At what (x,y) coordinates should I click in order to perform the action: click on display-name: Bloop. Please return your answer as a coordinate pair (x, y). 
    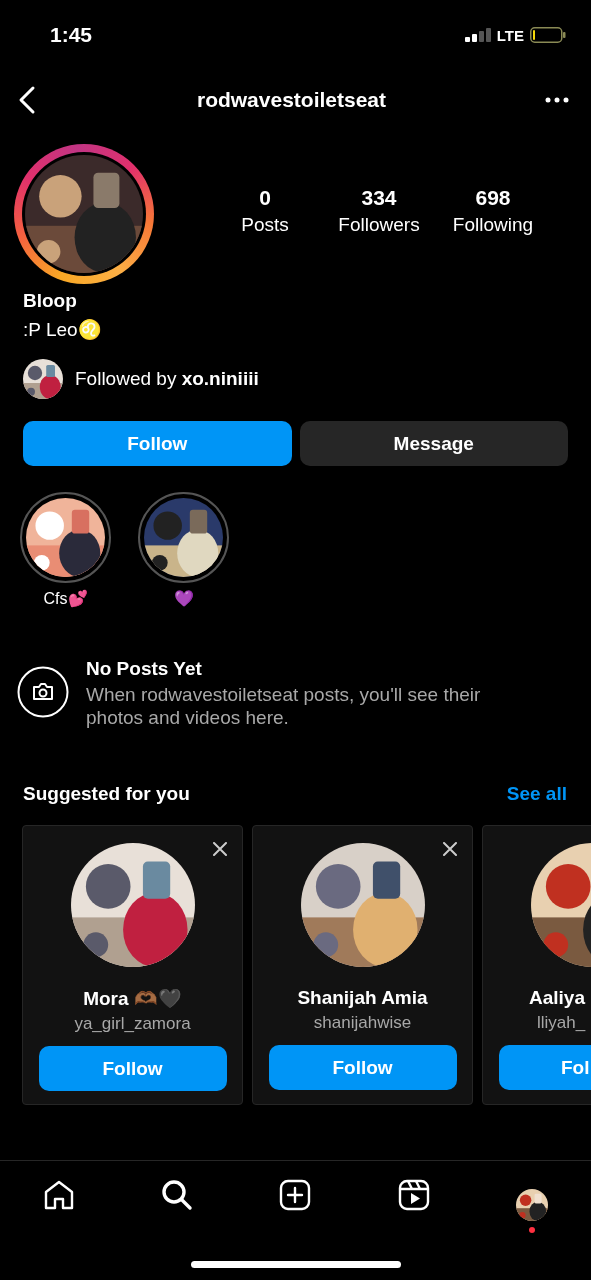
    Looking at the image, I should click on (50, 301).